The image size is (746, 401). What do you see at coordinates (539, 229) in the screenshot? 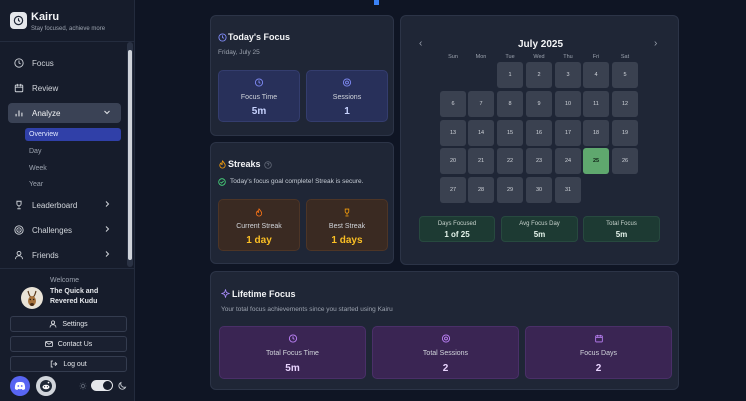
I see `avg-focus-day-stat: Avg Focus Day 5m` at bounding box center [539, 229].